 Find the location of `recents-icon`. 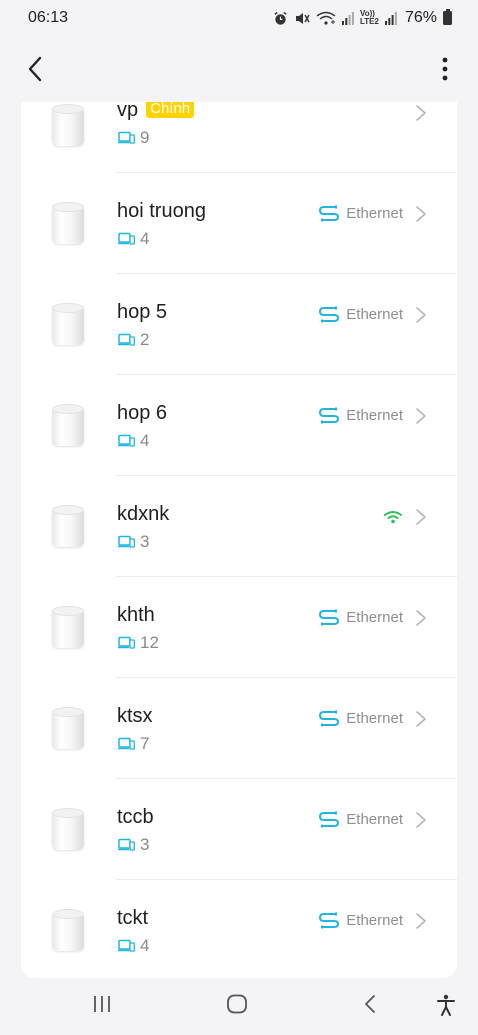

recents-icon is located at coordinates (102, 1004).